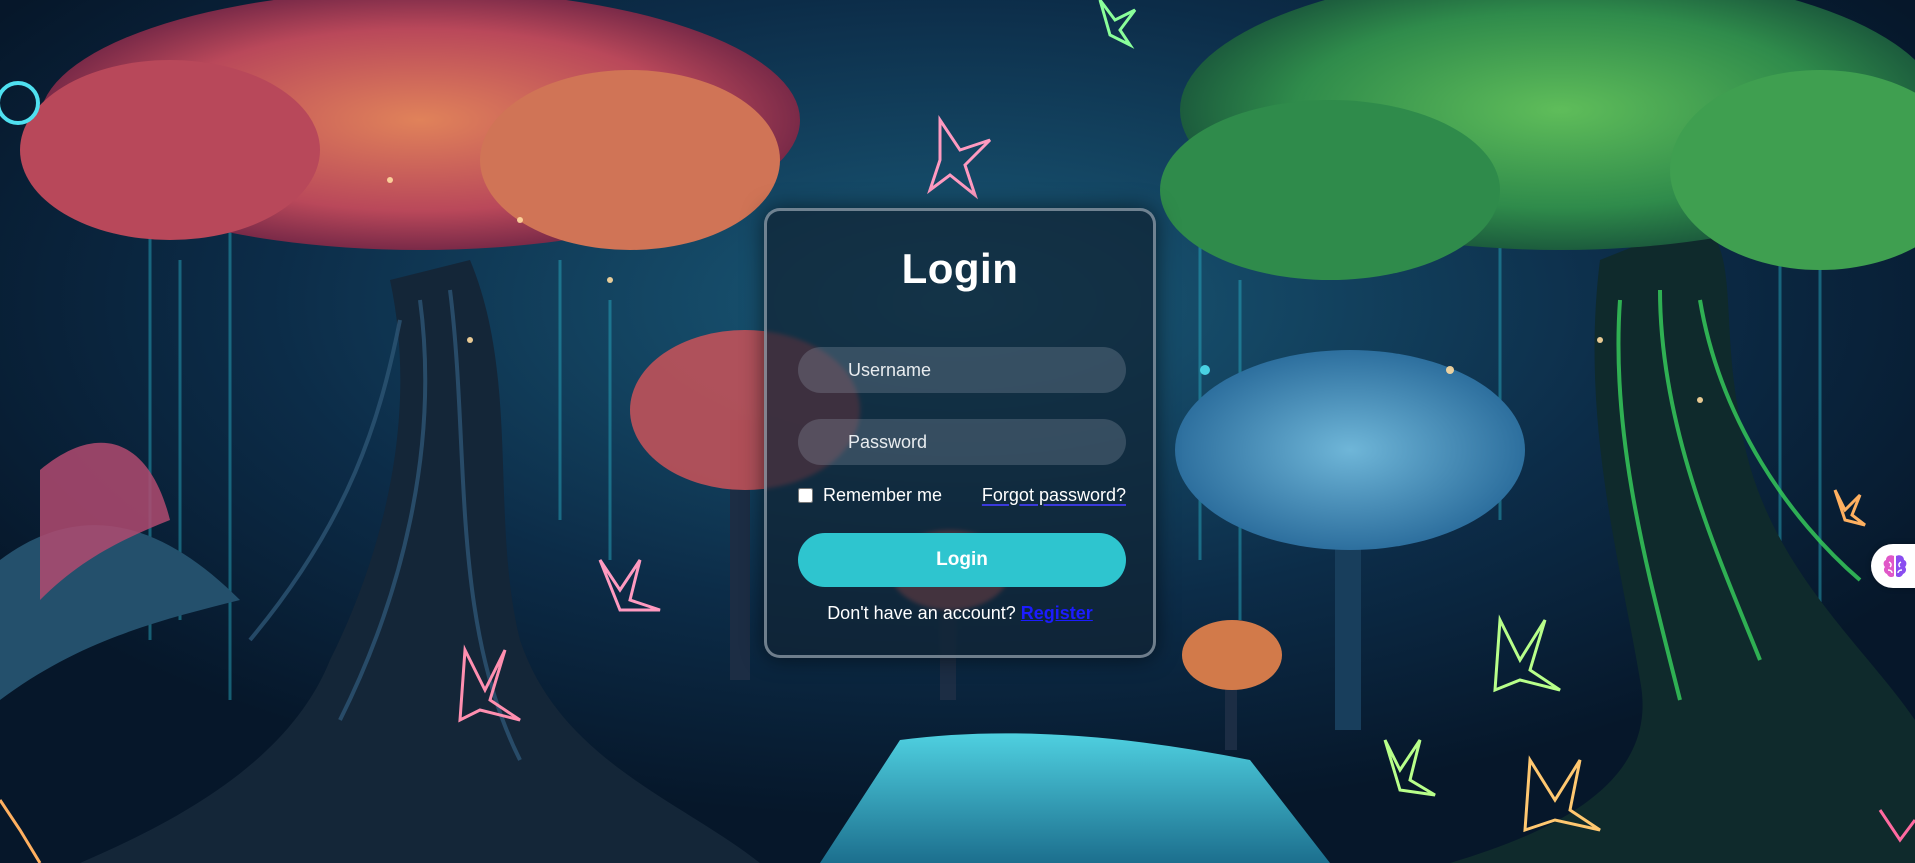  I want to click on register-prompt: Don't have an account? Register, so click(960, 613).